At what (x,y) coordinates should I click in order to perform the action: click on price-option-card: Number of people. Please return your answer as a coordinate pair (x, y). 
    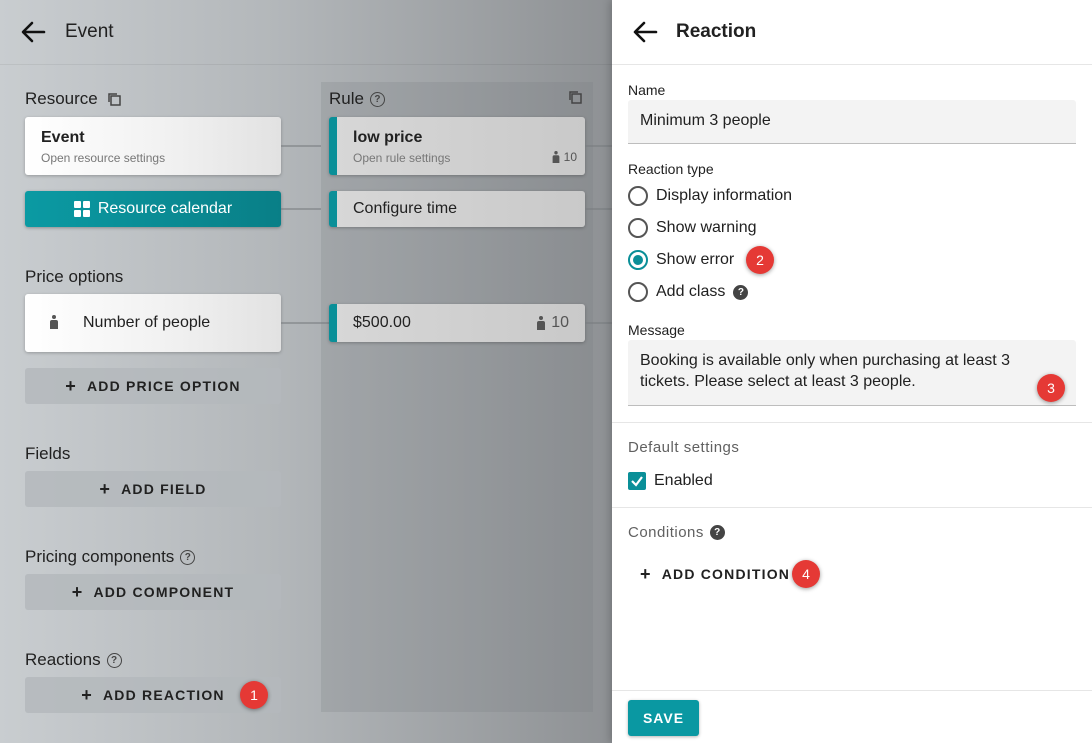
    Looking at the image, I should click on (153, 323).